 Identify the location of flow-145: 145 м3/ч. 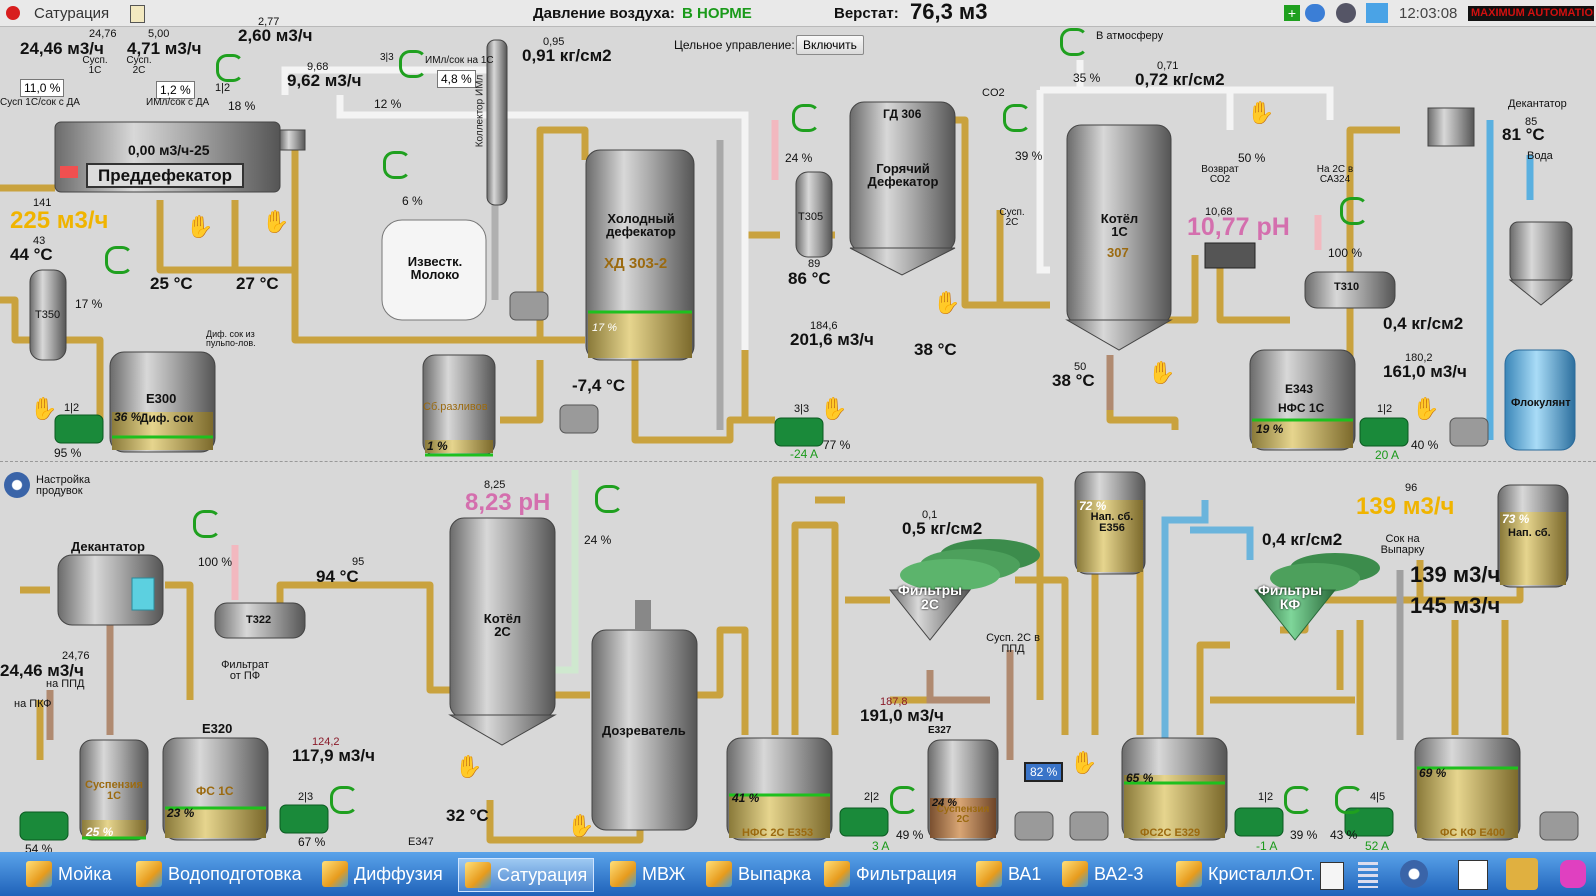
(1455, 606).